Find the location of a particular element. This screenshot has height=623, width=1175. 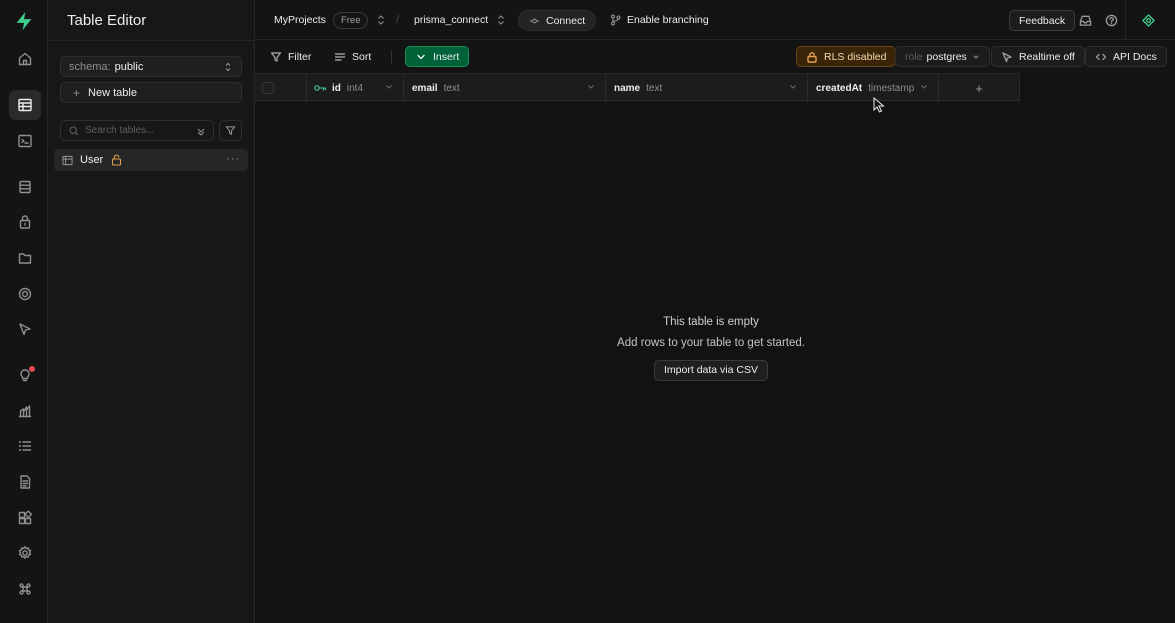

column-header-name: name text is located at coordinates (707, 88).